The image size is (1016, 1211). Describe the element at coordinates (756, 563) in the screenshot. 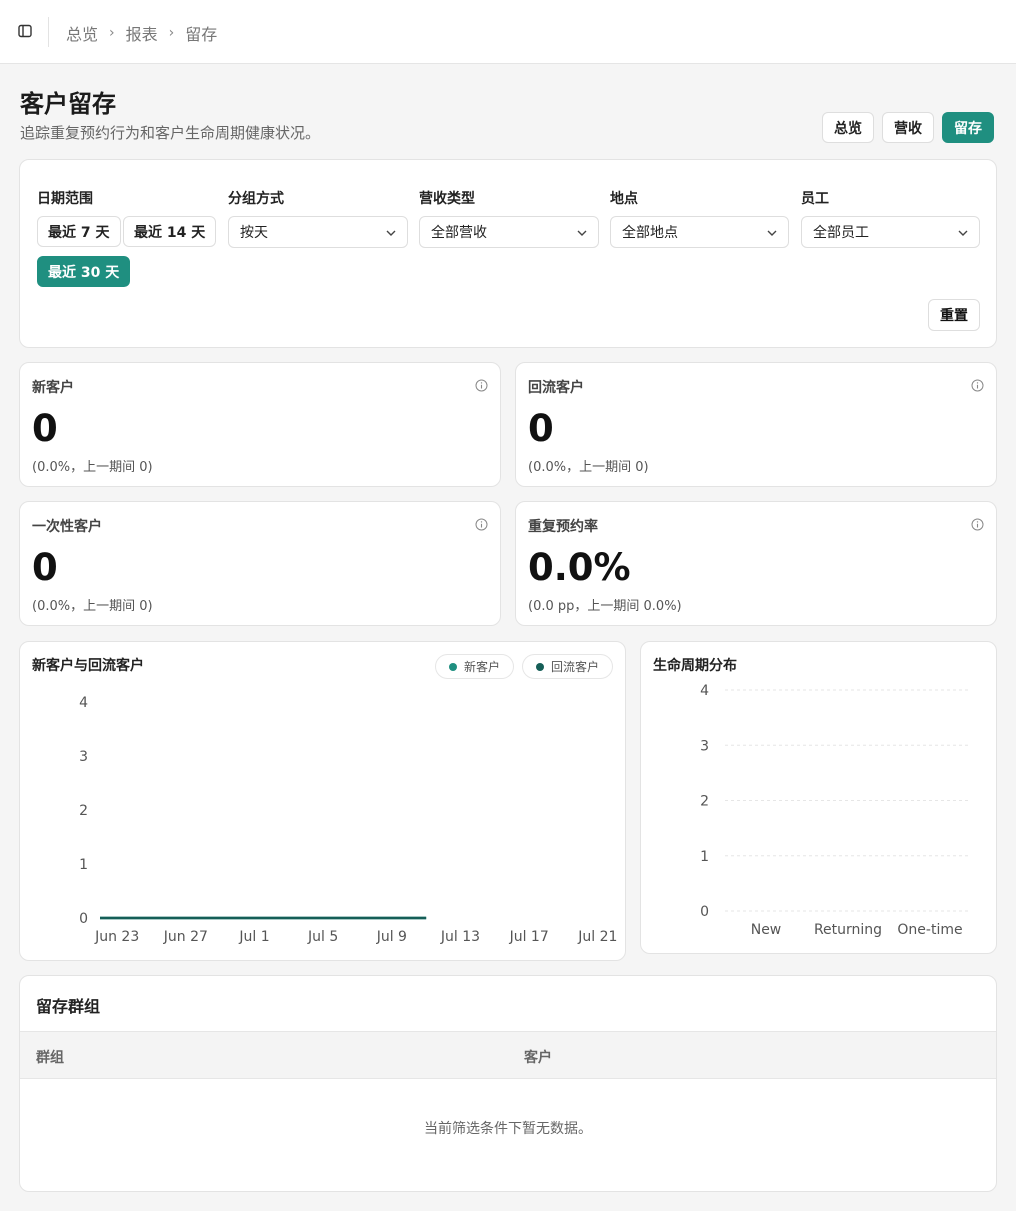

I see `metric-card-repeat-booking-rate: 重复预约率 0.0% (0.0 pp，上一期间 0.0%)` at that location.